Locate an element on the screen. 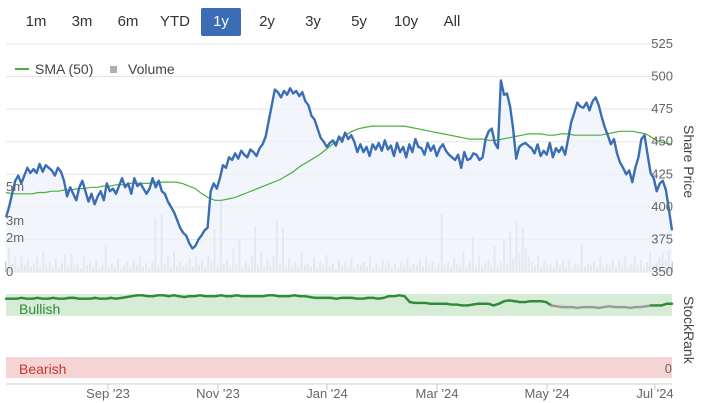 The width and height of the screenshot is (705, 403). x-tick-label: Jan '24 is located at coordinates (327, 393).